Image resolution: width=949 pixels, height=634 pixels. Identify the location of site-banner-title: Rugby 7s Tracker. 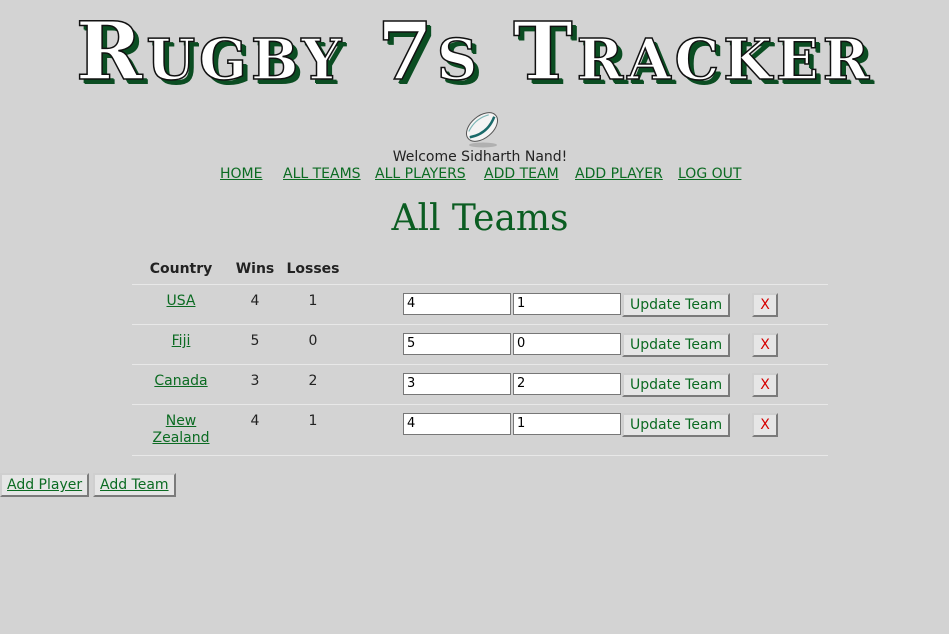
(474, 51).